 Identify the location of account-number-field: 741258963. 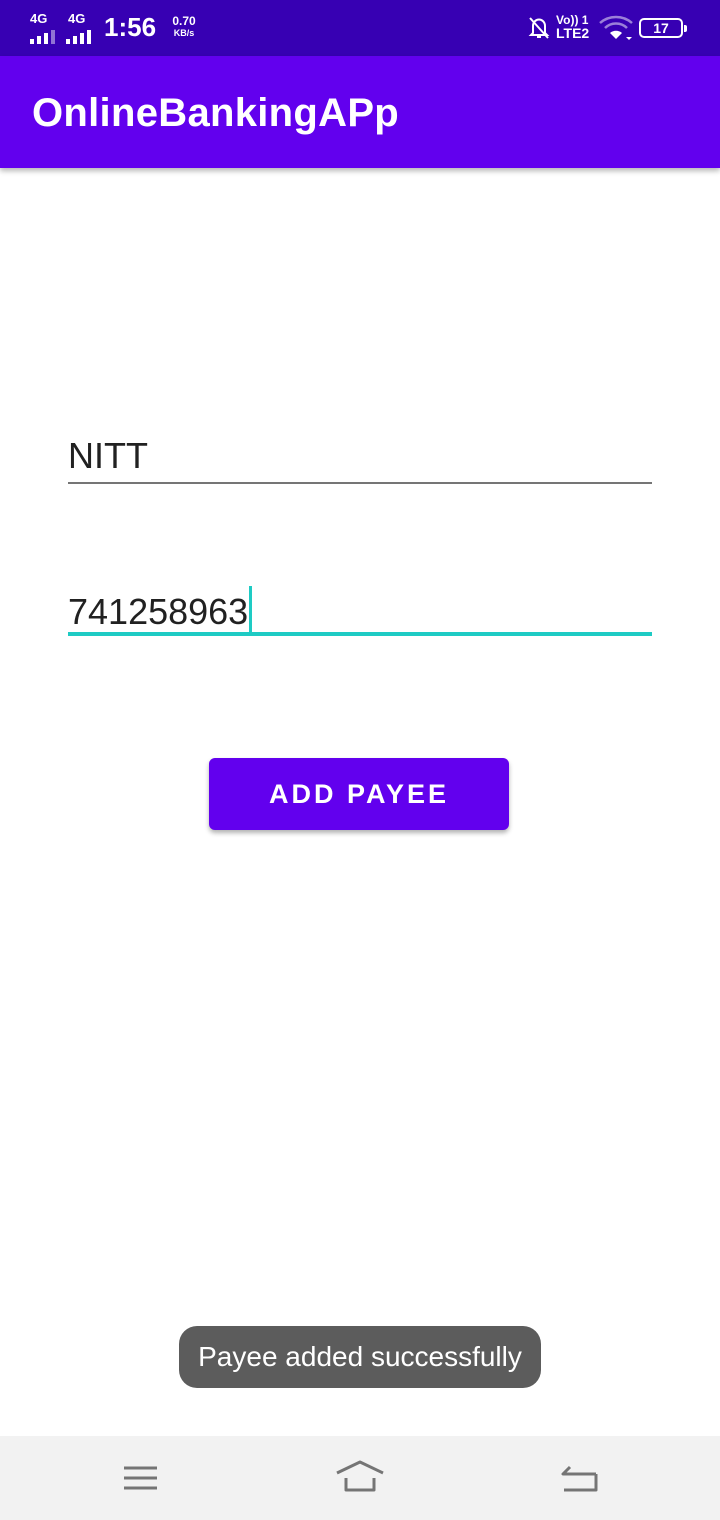
(360, 607).